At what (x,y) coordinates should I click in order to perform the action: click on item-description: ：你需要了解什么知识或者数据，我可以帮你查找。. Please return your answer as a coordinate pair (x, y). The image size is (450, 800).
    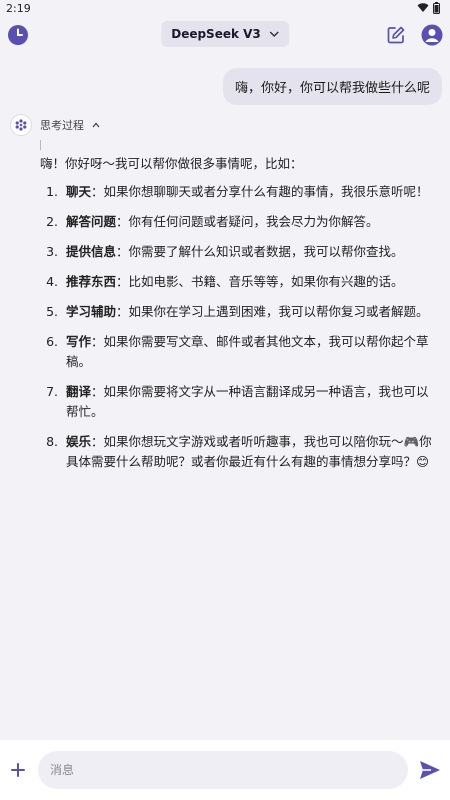
    Looking at the image, I should click on (260, 251).